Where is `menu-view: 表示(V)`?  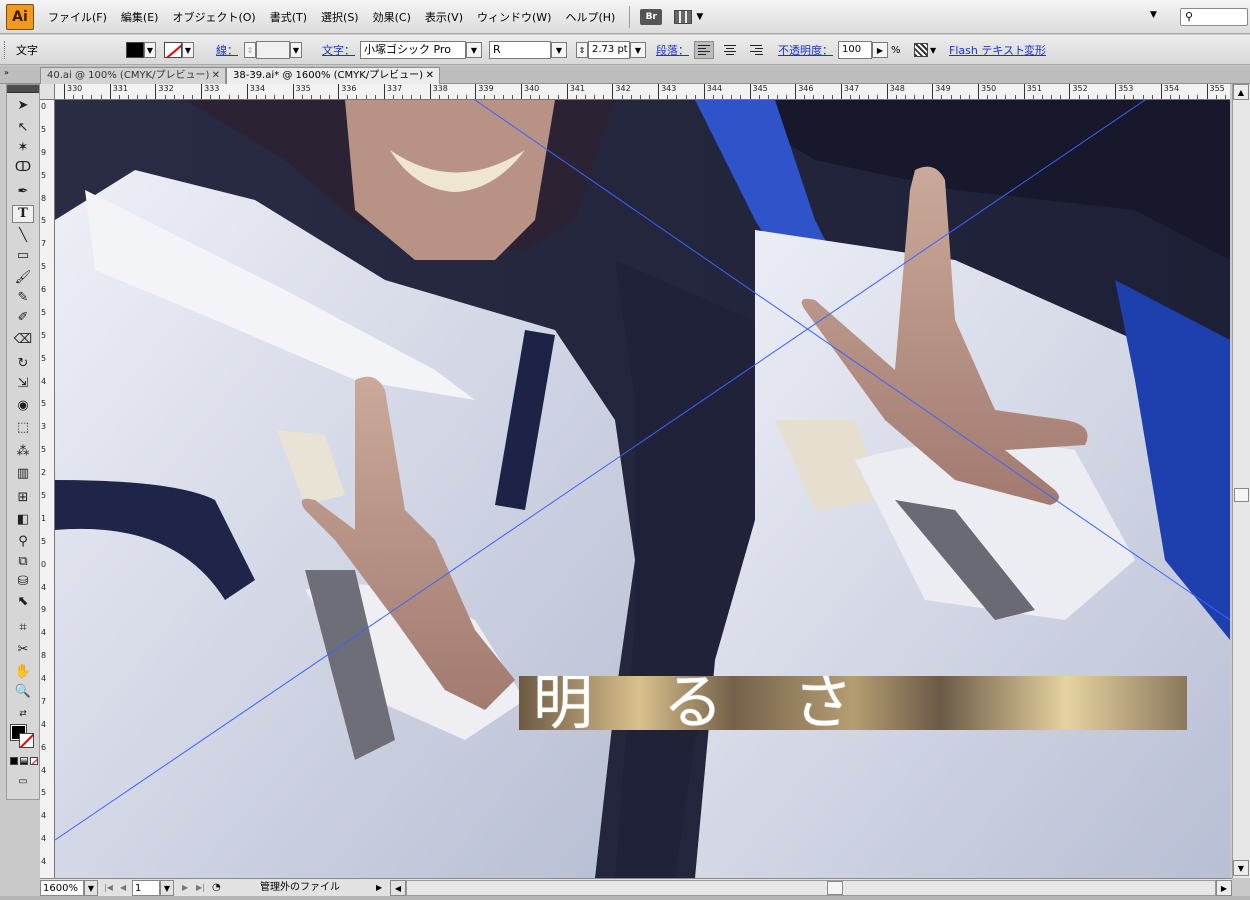 menu-view: 表示(V) is located at coordinates (444, 17).